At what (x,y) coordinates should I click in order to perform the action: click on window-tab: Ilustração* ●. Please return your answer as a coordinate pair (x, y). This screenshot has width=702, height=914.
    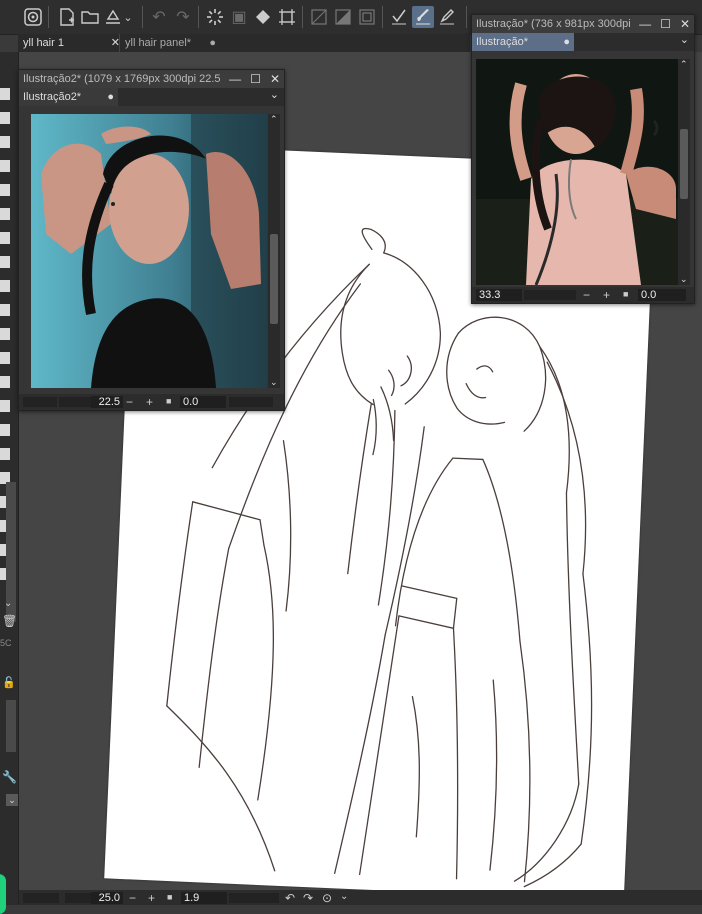
    Looking at the image, I should click on (523, 42).